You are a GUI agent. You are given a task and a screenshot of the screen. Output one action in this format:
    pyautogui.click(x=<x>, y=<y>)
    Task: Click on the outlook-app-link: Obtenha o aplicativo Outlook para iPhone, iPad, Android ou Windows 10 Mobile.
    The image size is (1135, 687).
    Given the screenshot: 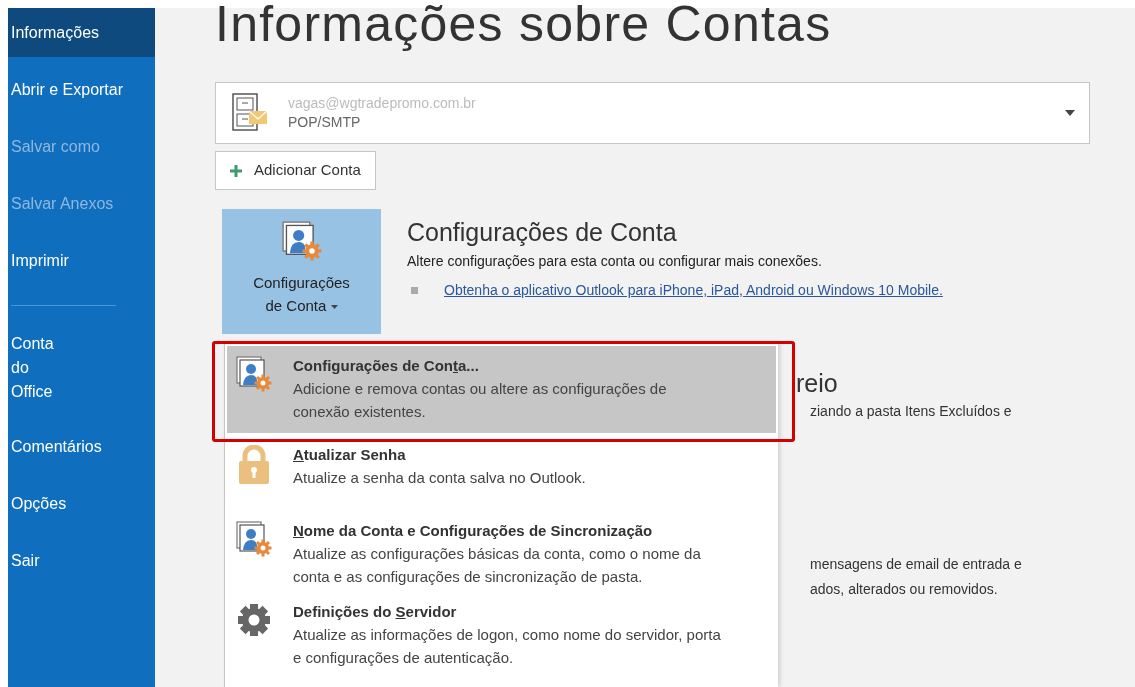 What is the action you would take?
    pyautogui.click(x=693, y=290)
    